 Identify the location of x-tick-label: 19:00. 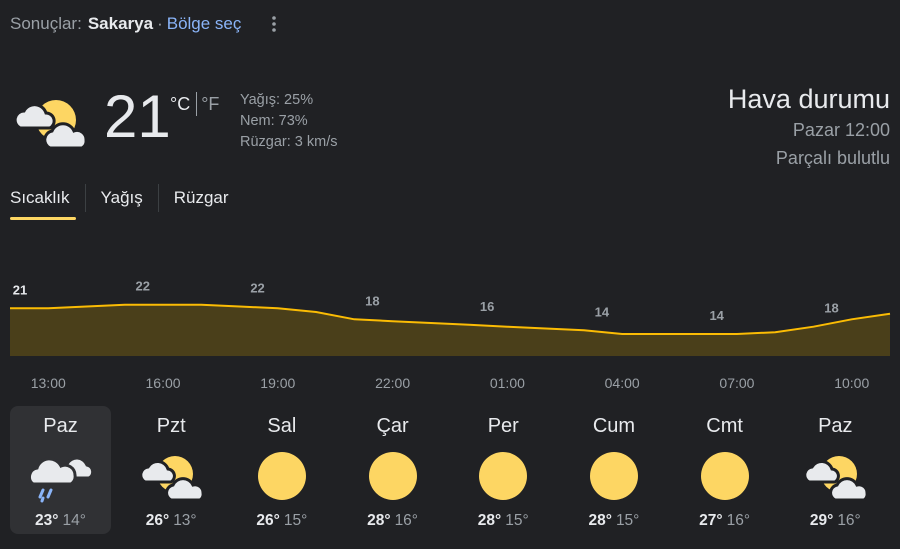
(277, 383).